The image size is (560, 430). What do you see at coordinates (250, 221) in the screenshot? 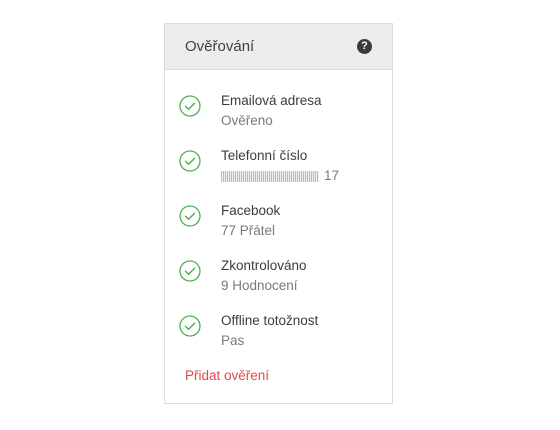
I see `item-text: Facebook 77 Přátel` at bounding box center [250, 221].